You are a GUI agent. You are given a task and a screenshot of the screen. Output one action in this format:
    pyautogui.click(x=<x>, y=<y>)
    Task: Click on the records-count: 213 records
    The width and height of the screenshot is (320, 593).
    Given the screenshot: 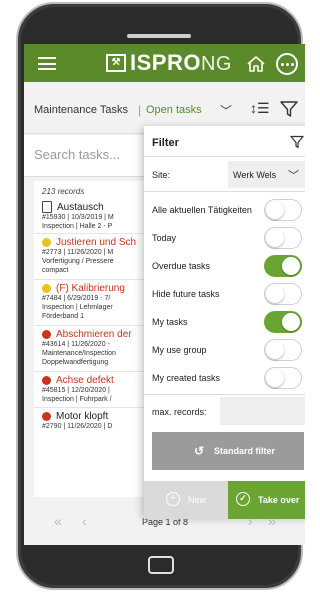 What is the action you would take?
    pyautogui.click(x=63, y=191)
    